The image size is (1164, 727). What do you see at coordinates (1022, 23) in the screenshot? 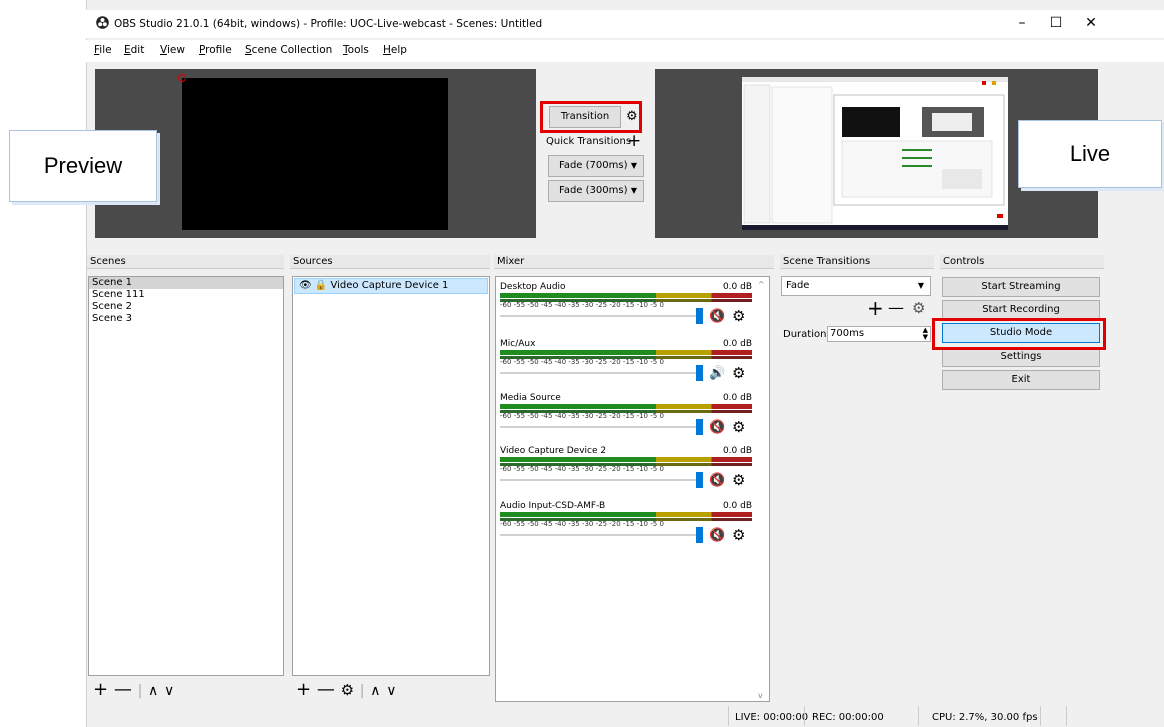
I see `minimize-button: –` at bounding box center [1022, 23].